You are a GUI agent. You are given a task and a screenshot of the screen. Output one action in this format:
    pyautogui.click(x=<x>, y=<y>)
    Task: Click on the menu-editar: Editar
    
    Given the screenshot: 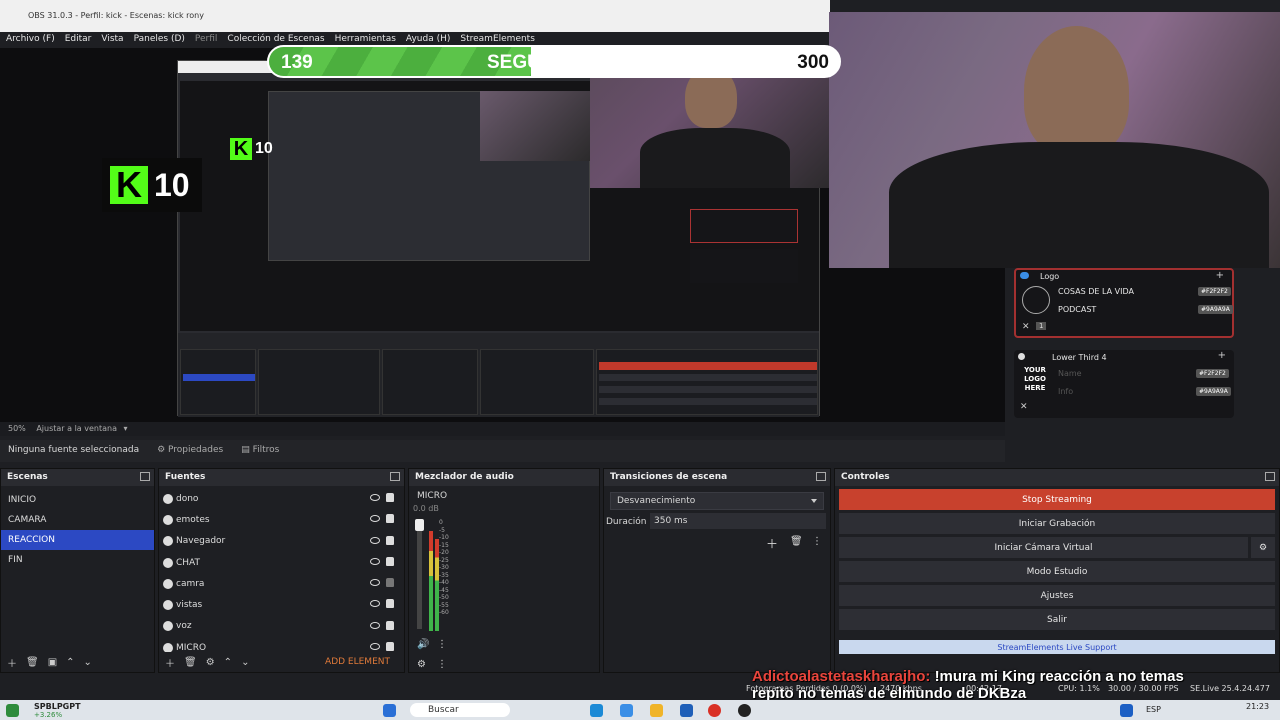 What is the action you would take?
    pyautogui.click(x=78, y=41)
    